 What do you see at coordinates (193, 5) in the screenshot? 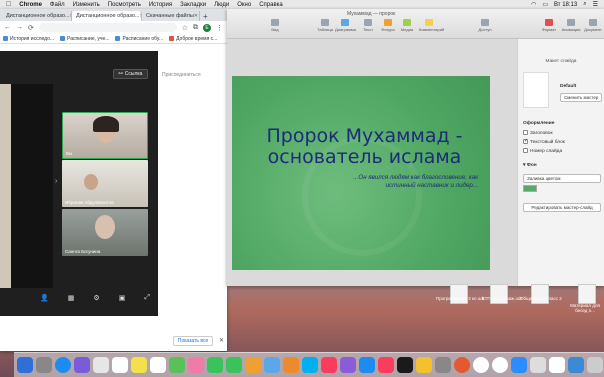
I see `menu-bookmarks: Закладки` at bounding box center [193, 5].